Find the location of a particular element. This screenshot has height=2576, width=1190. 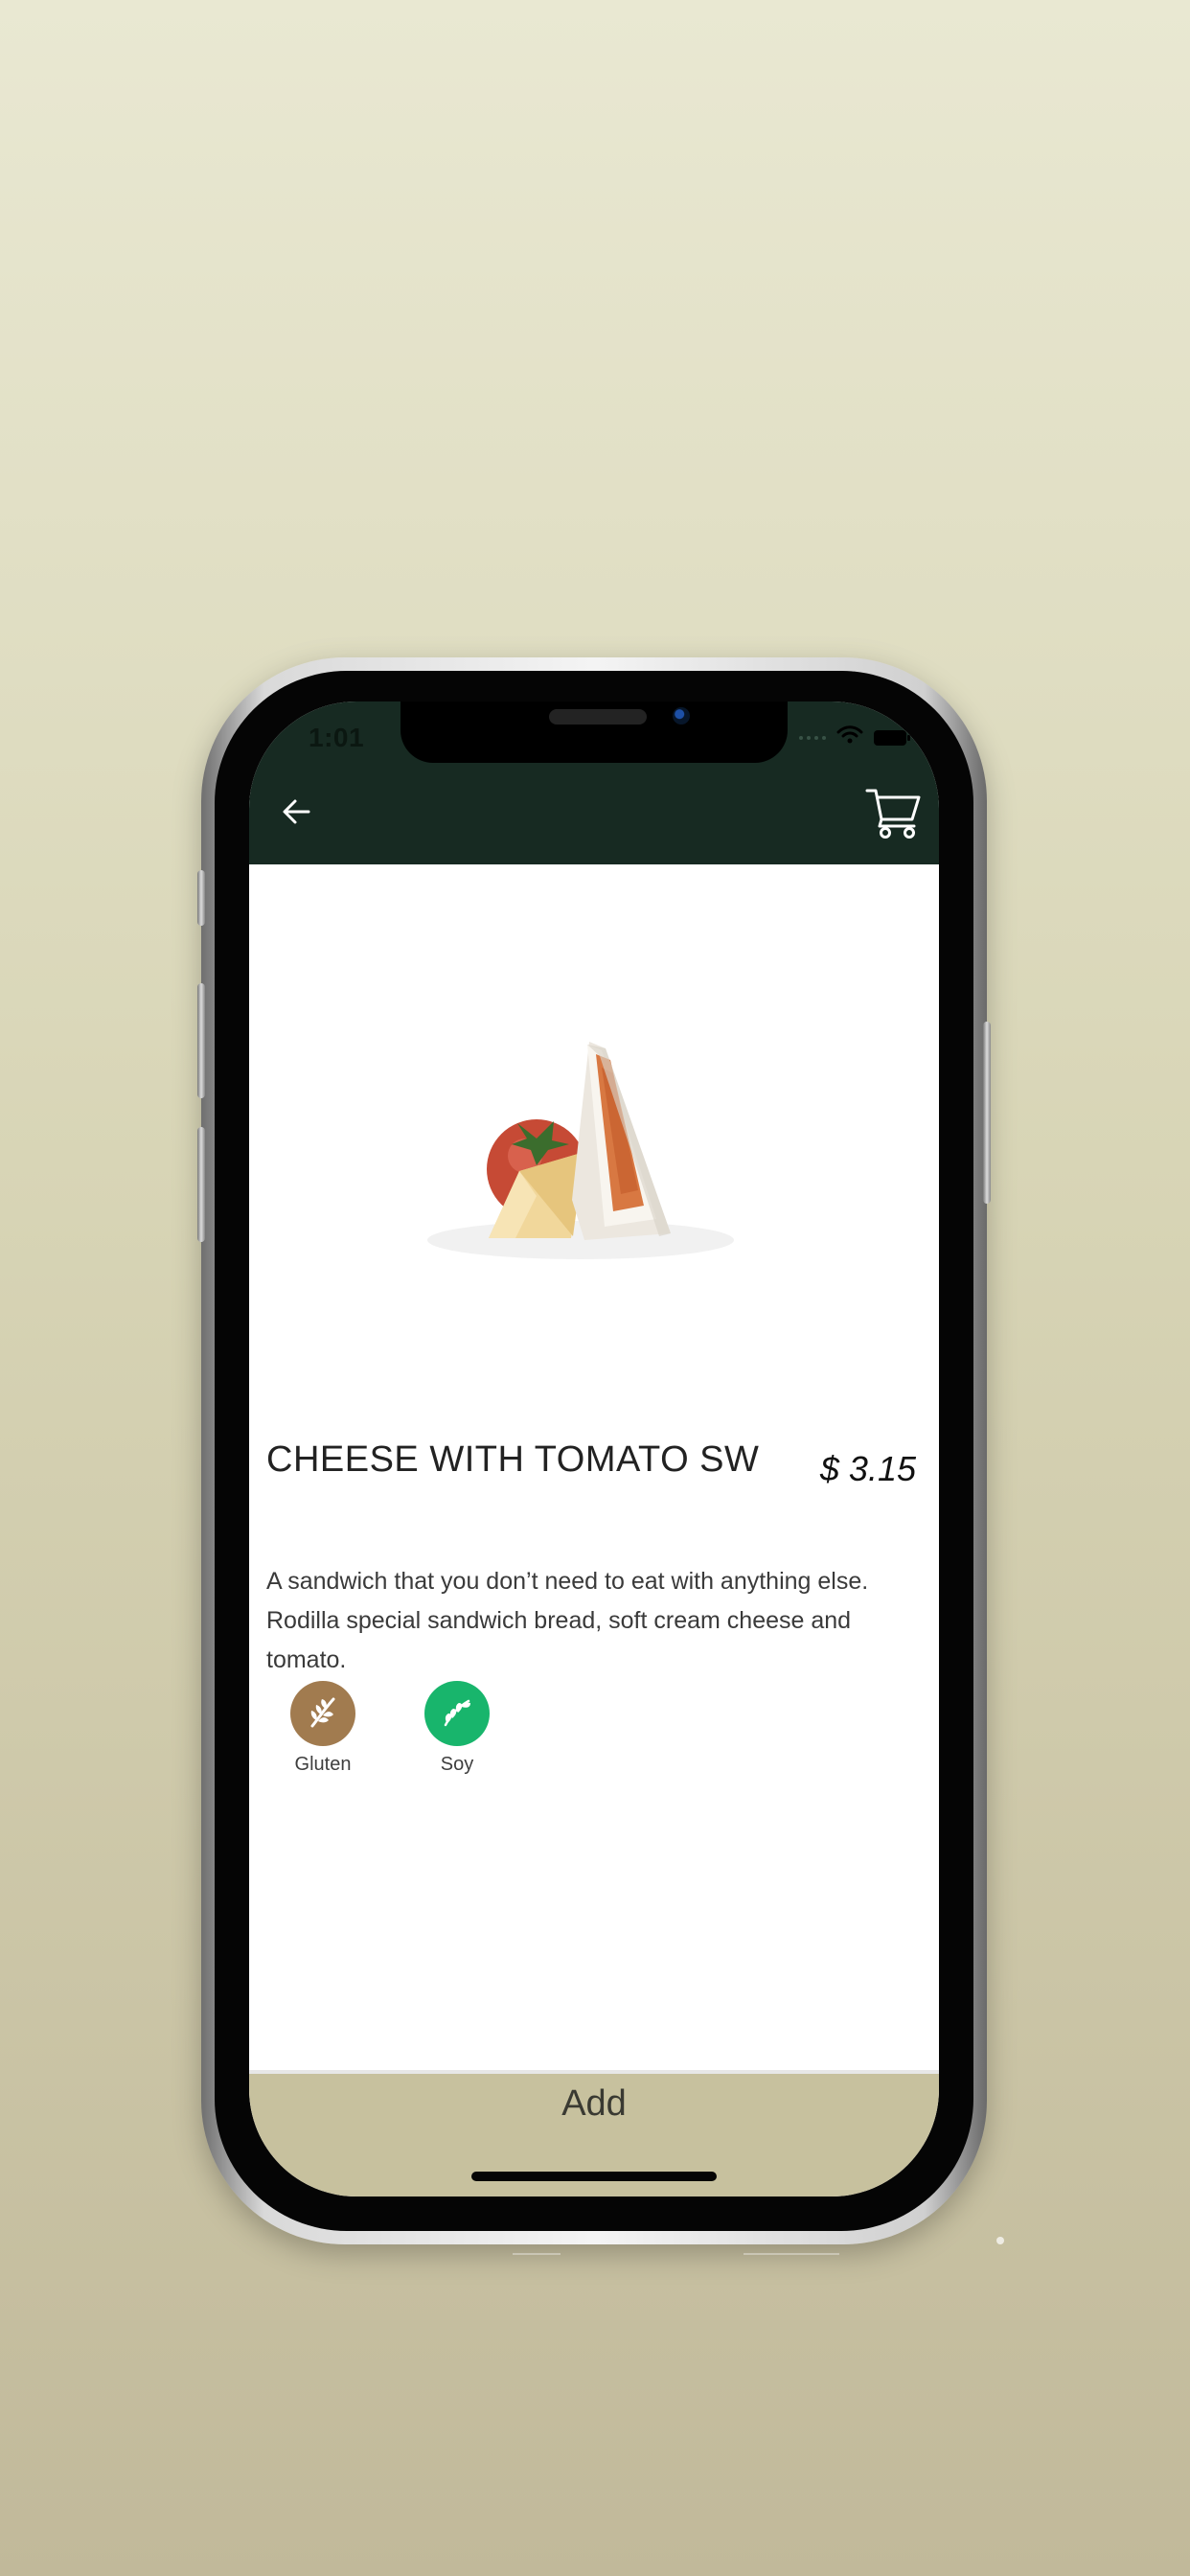

allergen-gluten-label: Gluten is located at coordinates (323, 1764).